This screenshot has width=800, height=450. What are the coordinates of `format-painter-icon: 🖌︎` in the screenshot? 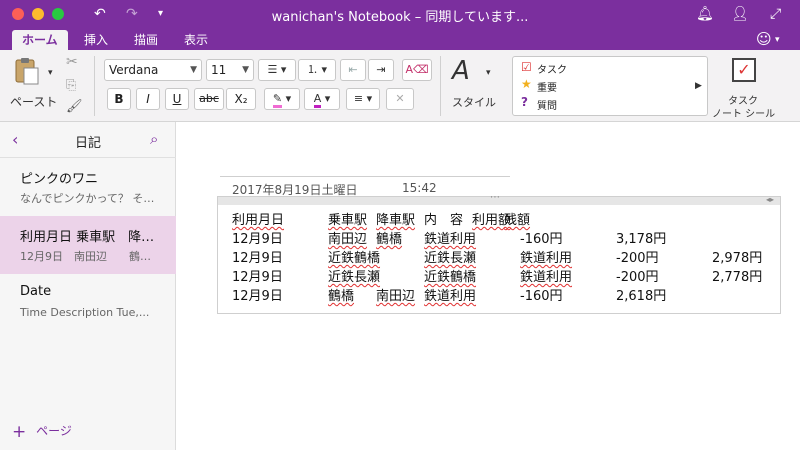 It's located at (74, 106).